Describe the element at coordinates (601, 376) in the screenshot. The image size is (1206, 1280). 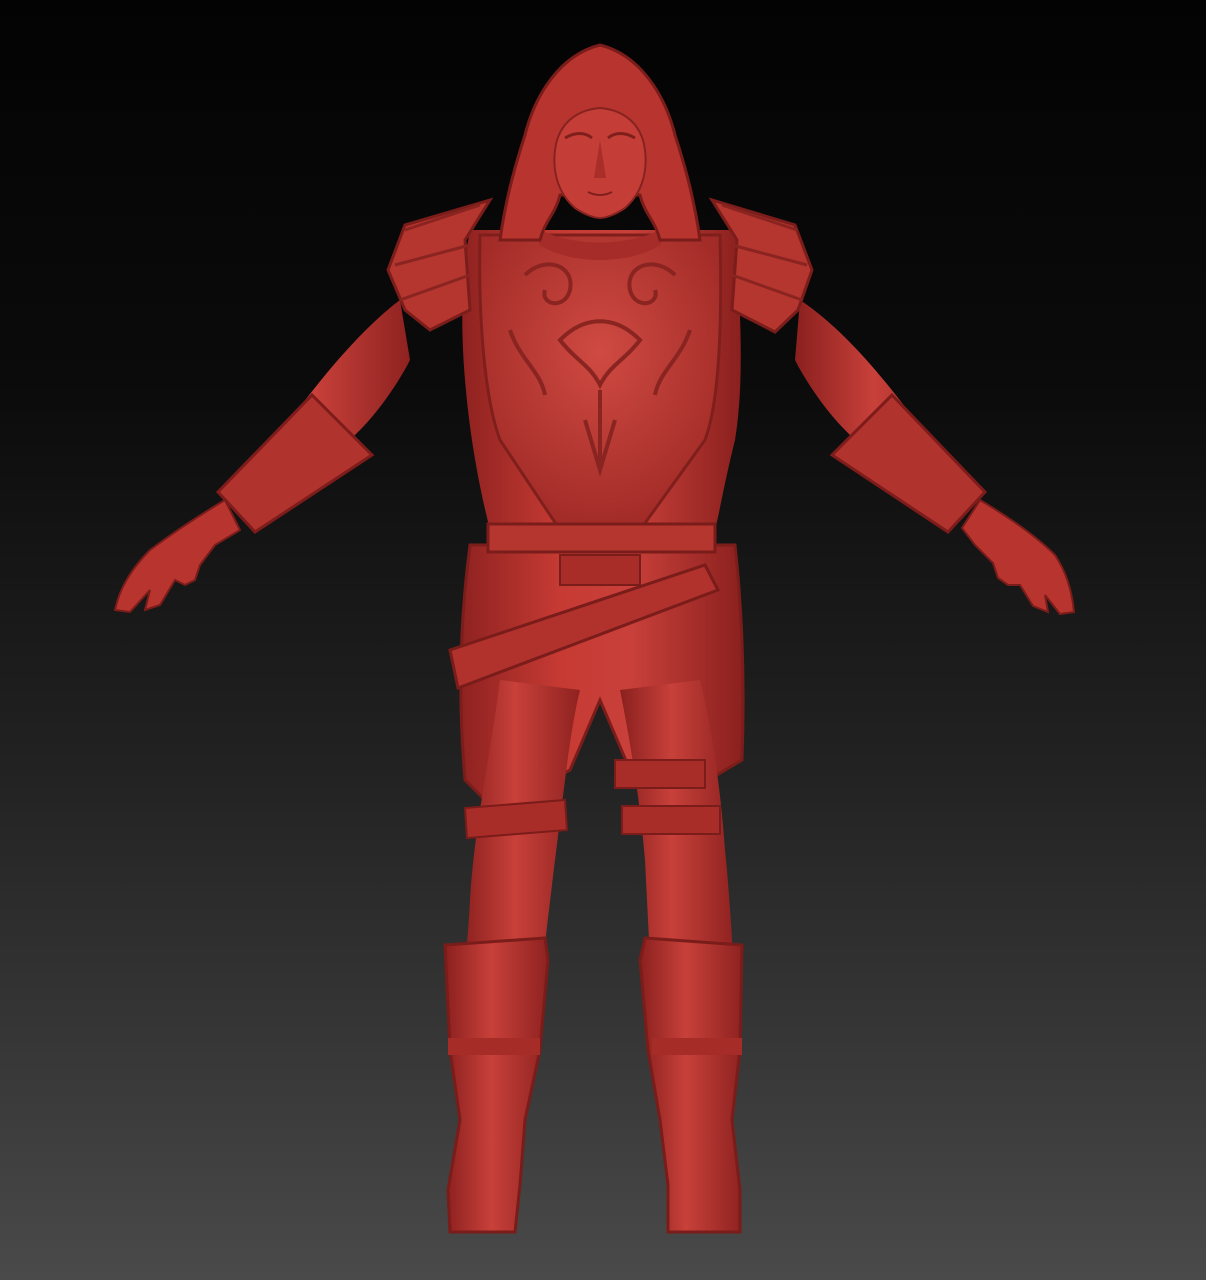
I see `torso` at that location.